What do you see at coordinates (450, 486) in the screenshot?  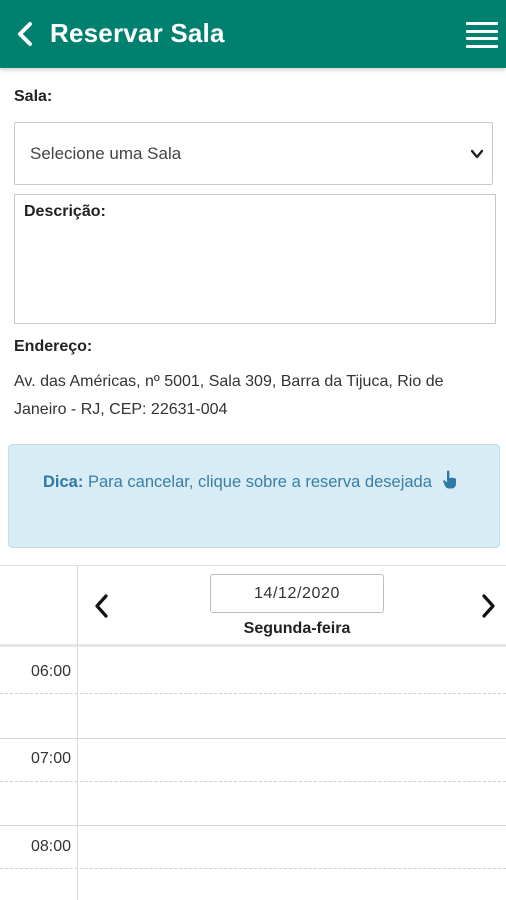 I see `pointing-hand-icon` at bounding box center [450, 486].